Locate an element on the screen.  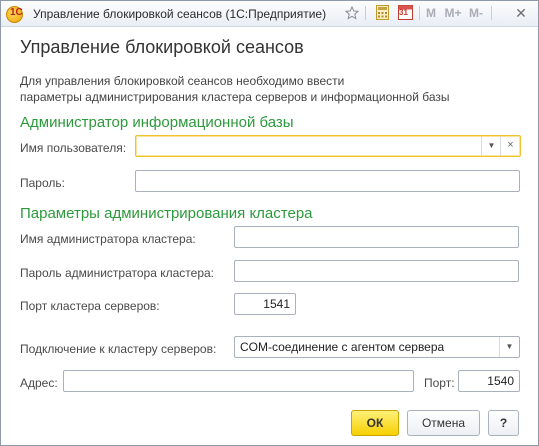
user-name-label: Имя пользователя: is located at coordinates (73, 148).